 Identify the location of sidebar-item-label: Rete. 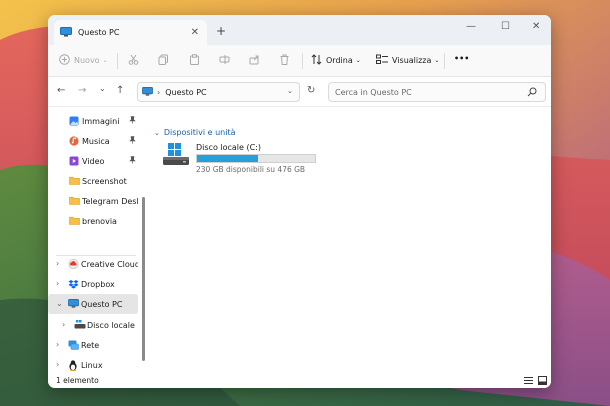
(90, 345).